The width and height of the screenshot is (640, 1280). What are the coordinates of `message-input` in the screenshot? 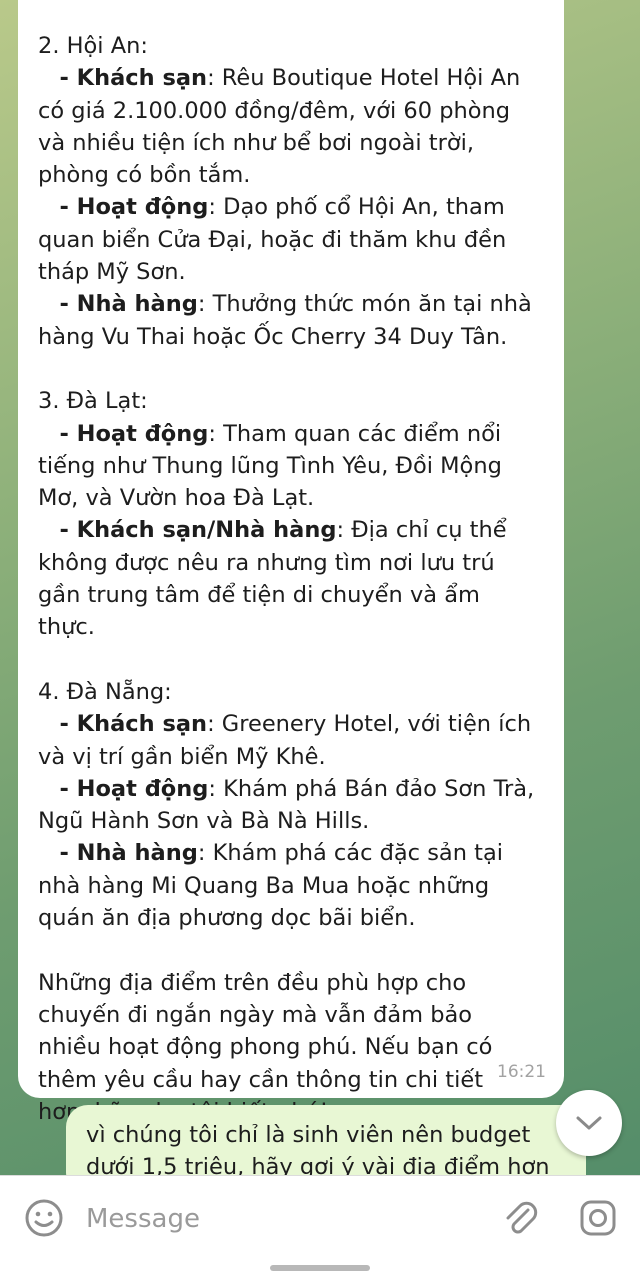 It's located at (286, 1219).